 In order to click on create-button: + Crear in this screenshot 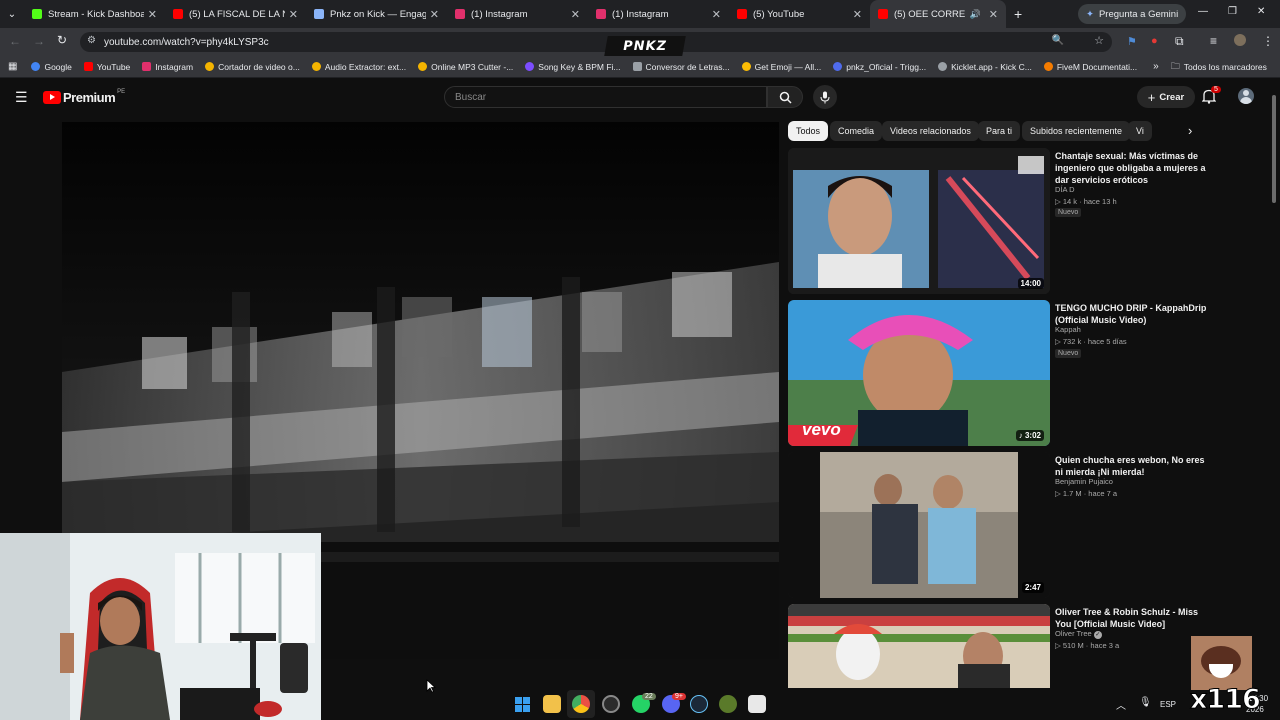, I will do `click(1166, 97)`.